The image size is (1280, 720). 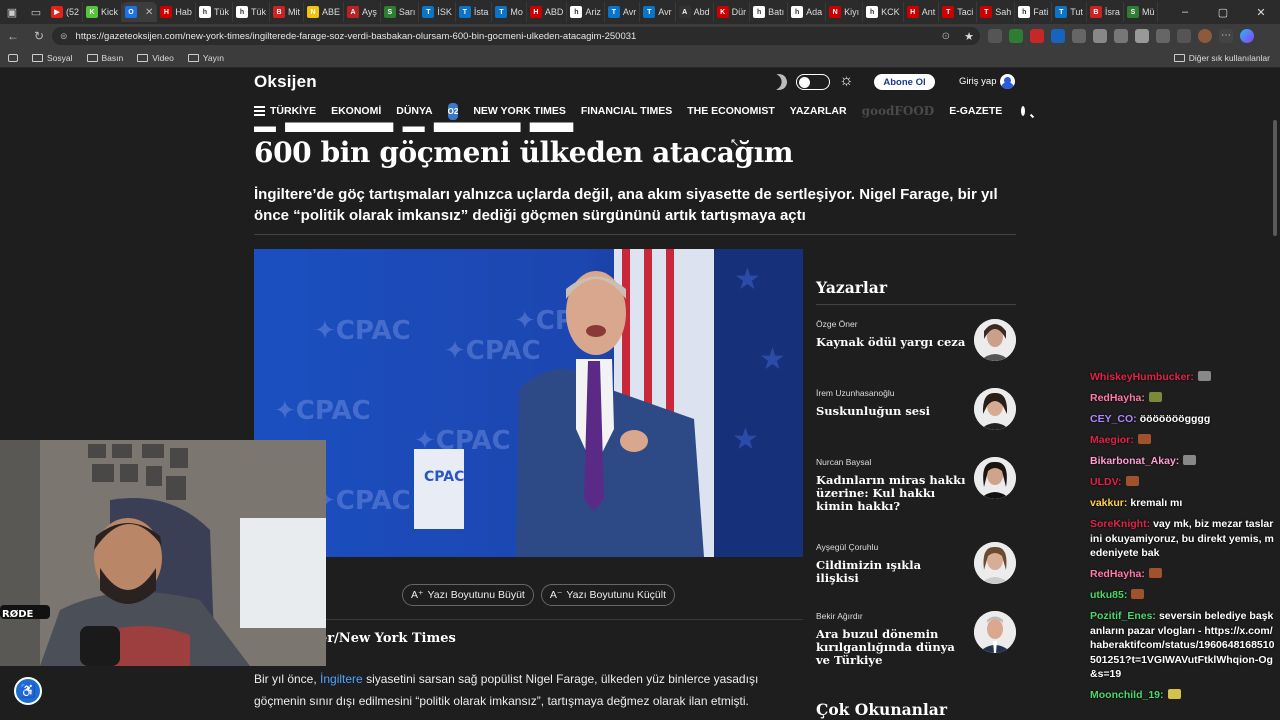 What do you see at coordinates (341, 679) in the screenshot?
I see `body-link: İngiltere` at bounding box center [341, 679].